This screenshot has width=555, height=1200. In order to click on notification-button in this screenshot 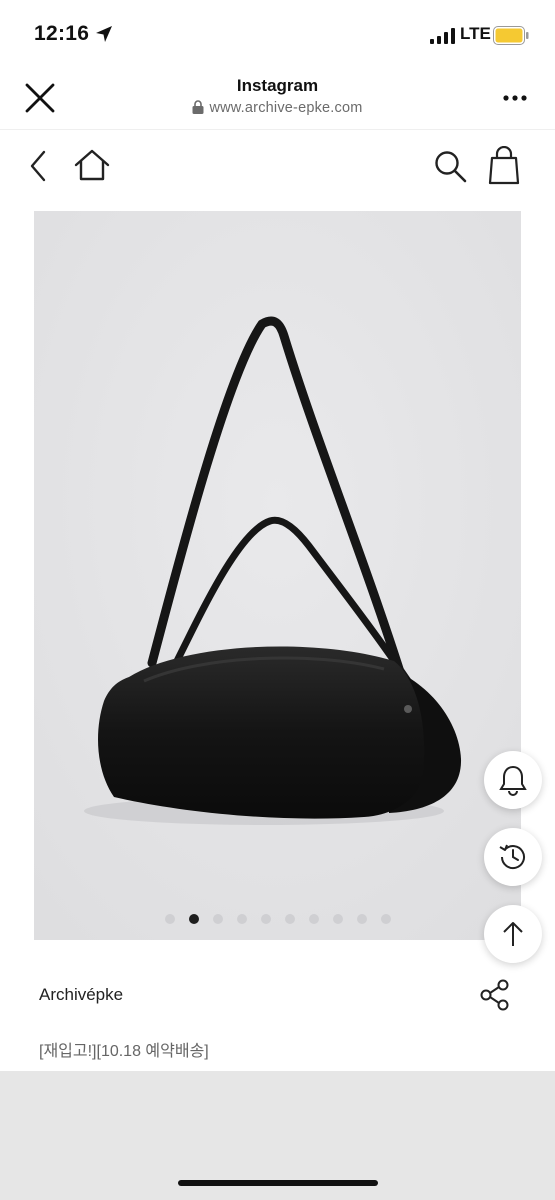, I will do `click(513, 780)`.